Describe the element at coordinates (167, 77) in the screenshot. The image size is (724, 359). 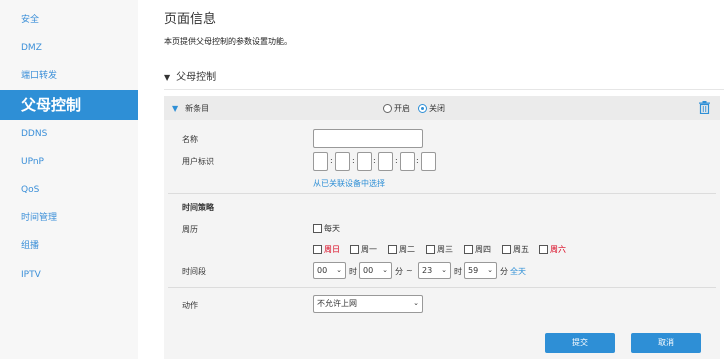
I see `collapse-triangle-icon: ▼` at that location.